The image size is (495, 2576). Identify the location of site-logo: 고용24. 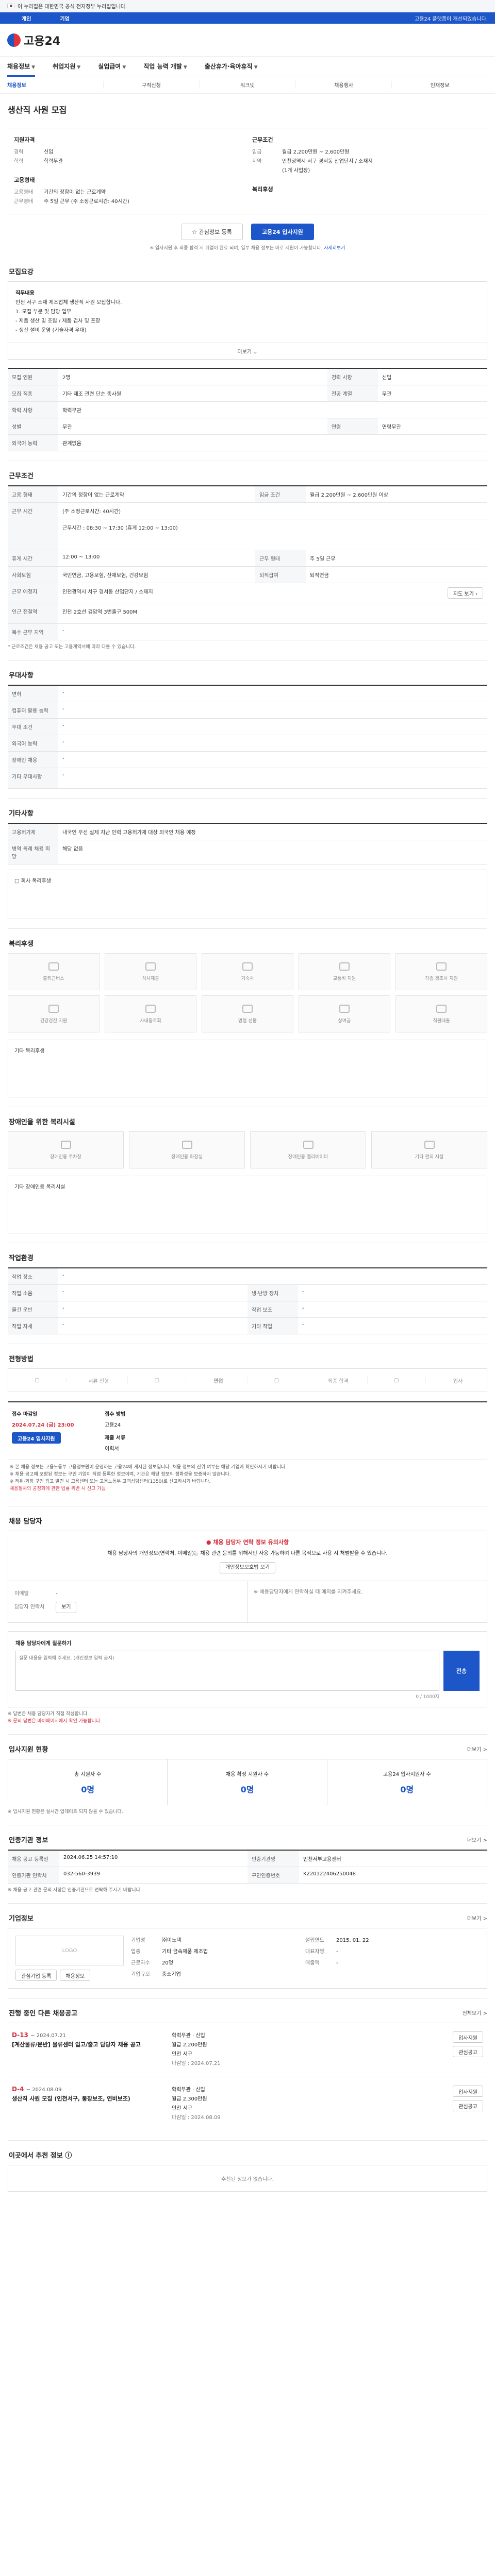
(33, 40).